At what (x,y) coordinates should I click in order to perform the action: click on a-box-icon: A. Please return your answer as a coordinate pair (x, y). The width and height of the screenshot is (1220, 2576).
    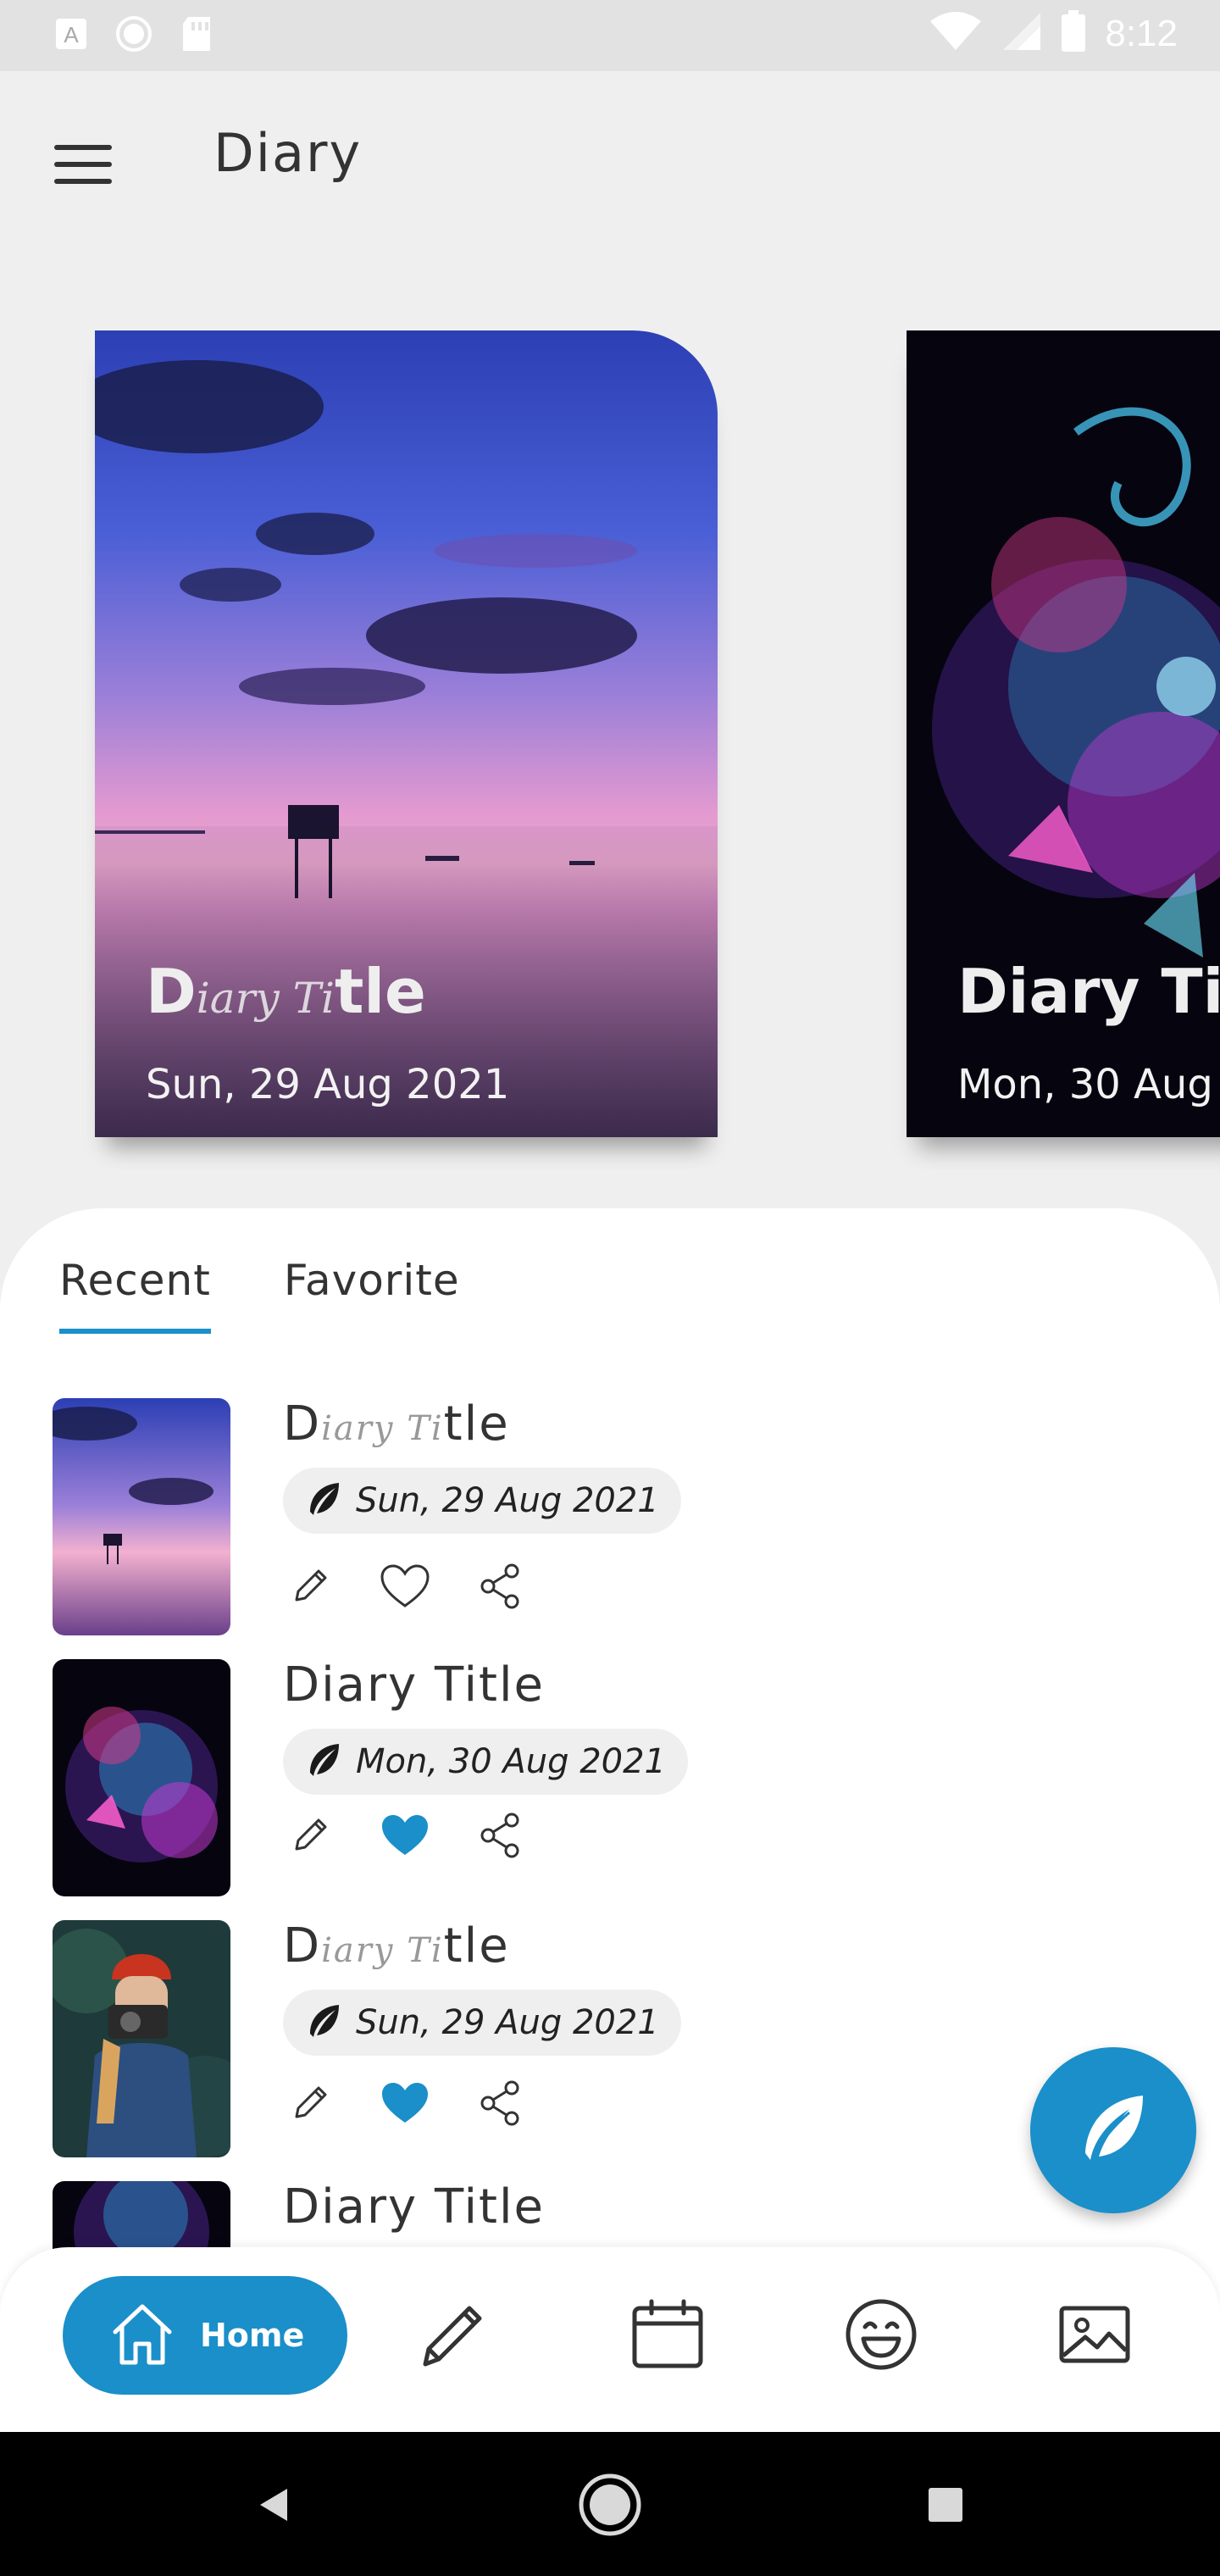
    Looking at the image, I should click on (71, 34).